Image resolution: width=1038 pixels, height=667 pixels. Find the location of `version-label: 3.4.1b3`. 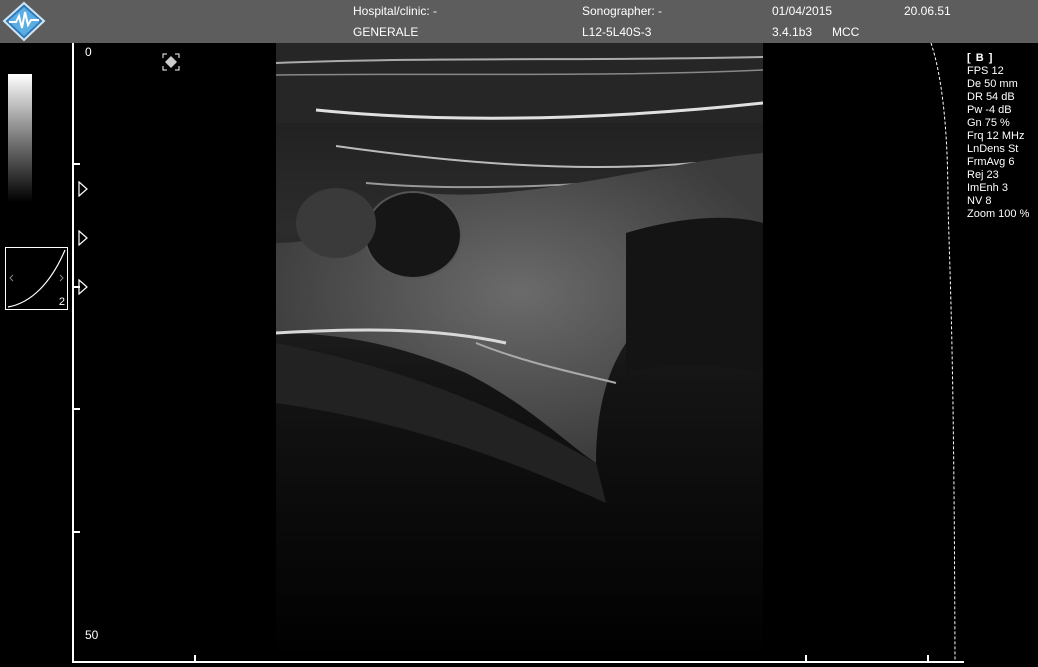

version-label: 3.4.1b3 is located at coordinates (792, 32).